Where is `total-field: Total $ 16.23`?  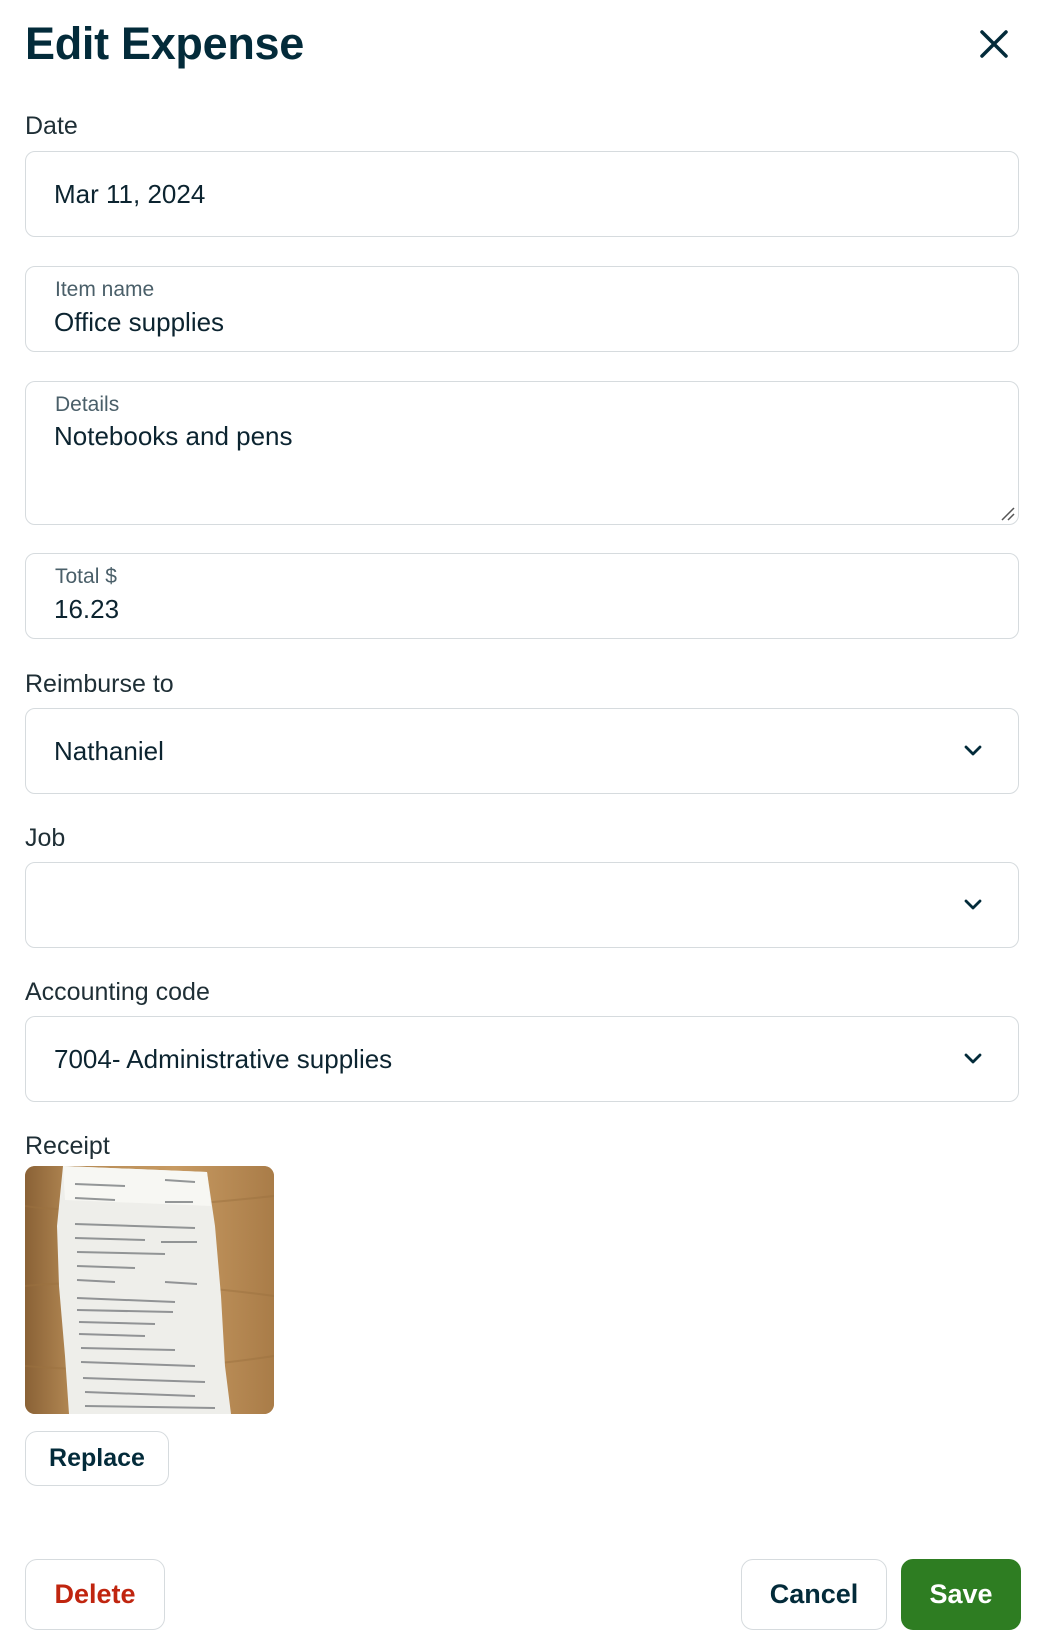 total-field: Total $ 16.23 is located at coordinates (522, 596).